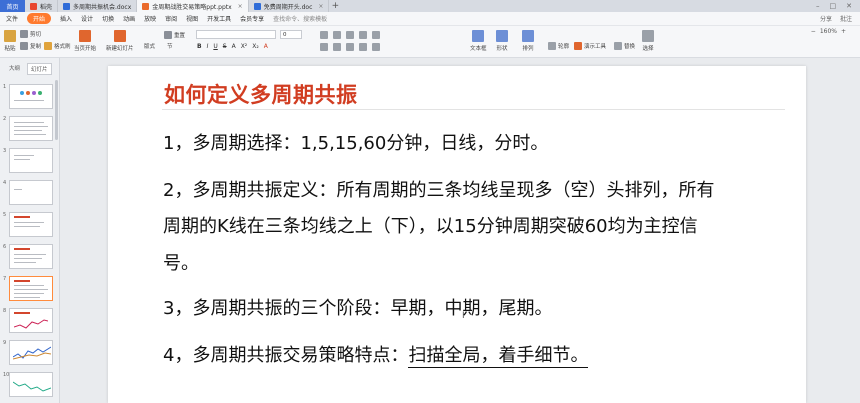 Image resolution: width=860 pixels, height=403 pixels. What do you see at coordinates (170, 46) in the screenshot?
I see `section-button: 节` at bounding box center [170, 46].